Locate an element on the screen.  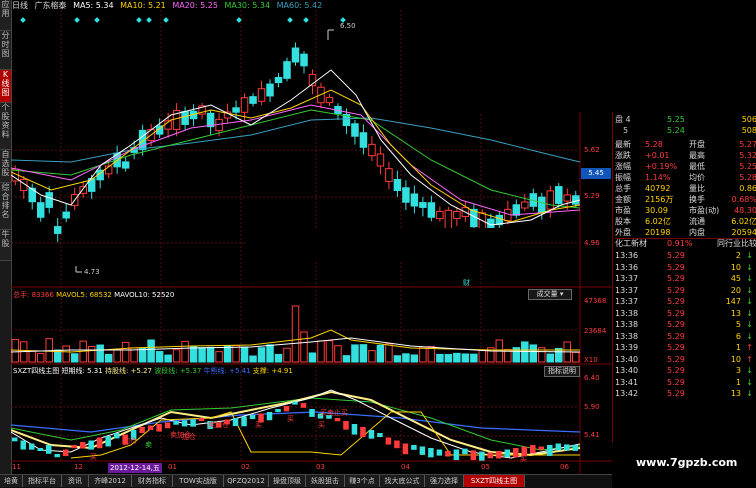
tick-row: 13:40 5.29 10 ↑ is located at coordinates (685, 360).